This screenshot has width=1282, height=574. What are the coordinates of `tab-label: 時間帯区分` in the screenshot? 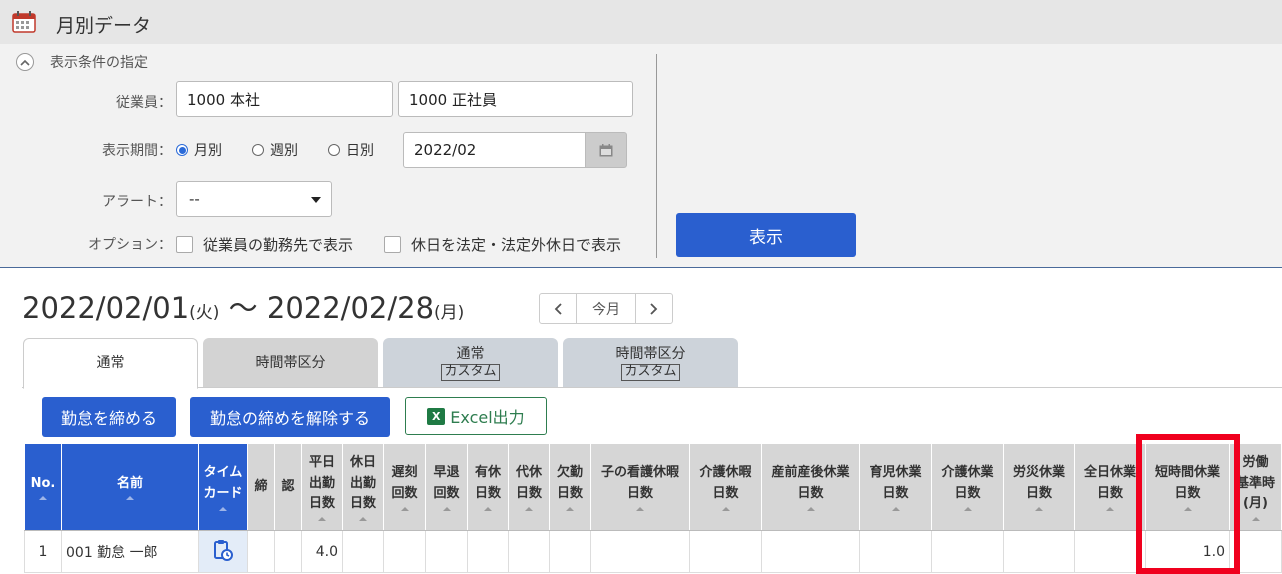 It's located at (290, 362).